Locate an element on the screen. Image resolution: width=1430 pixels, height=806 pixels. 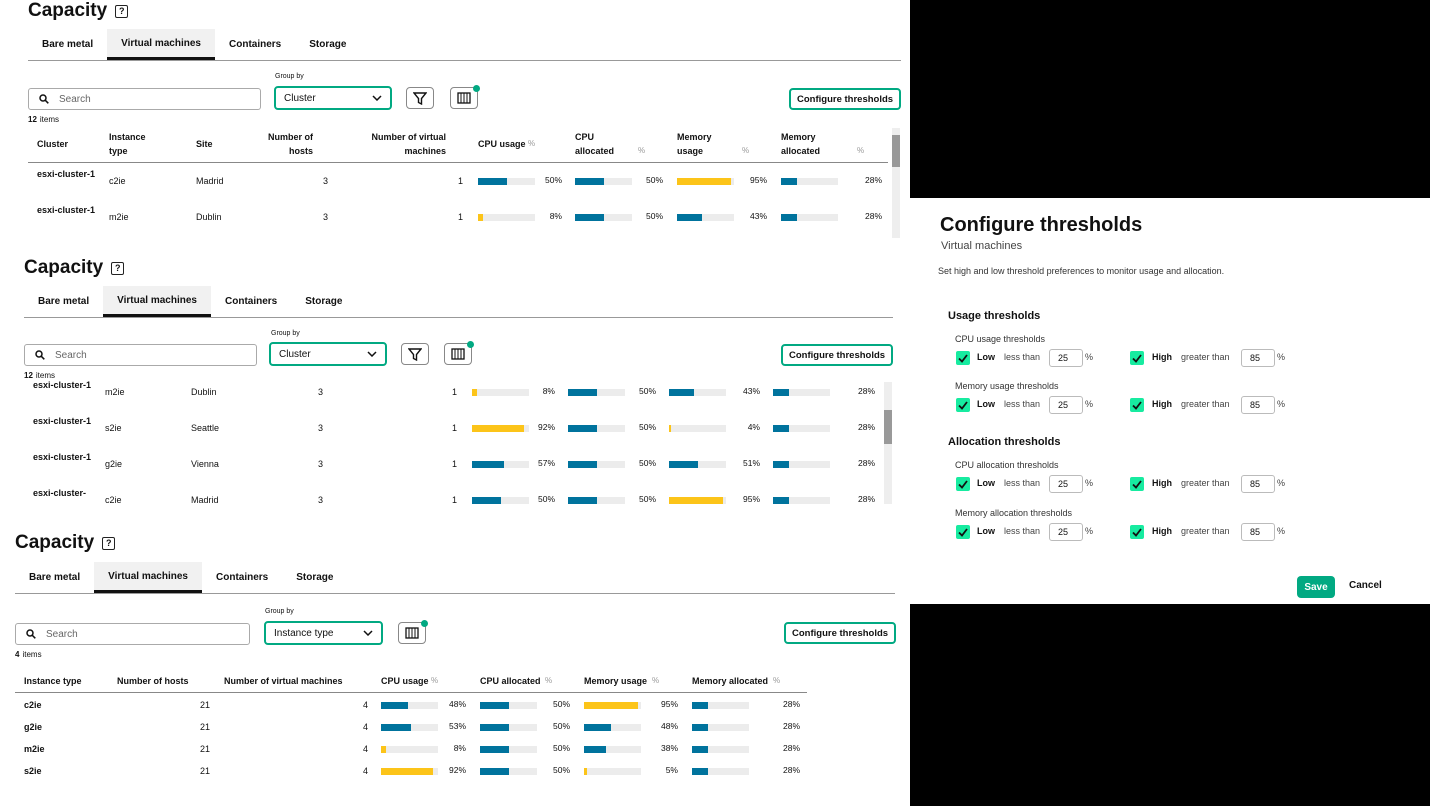
group-by-select: Instance type is located at coordinates (323, 633).